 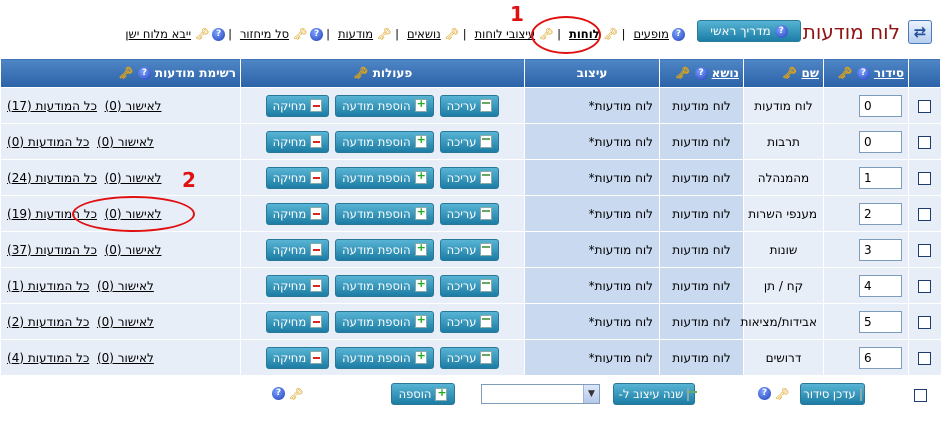 I want to click on chevron-down-icon: ▼, so click(x=591, y=394).